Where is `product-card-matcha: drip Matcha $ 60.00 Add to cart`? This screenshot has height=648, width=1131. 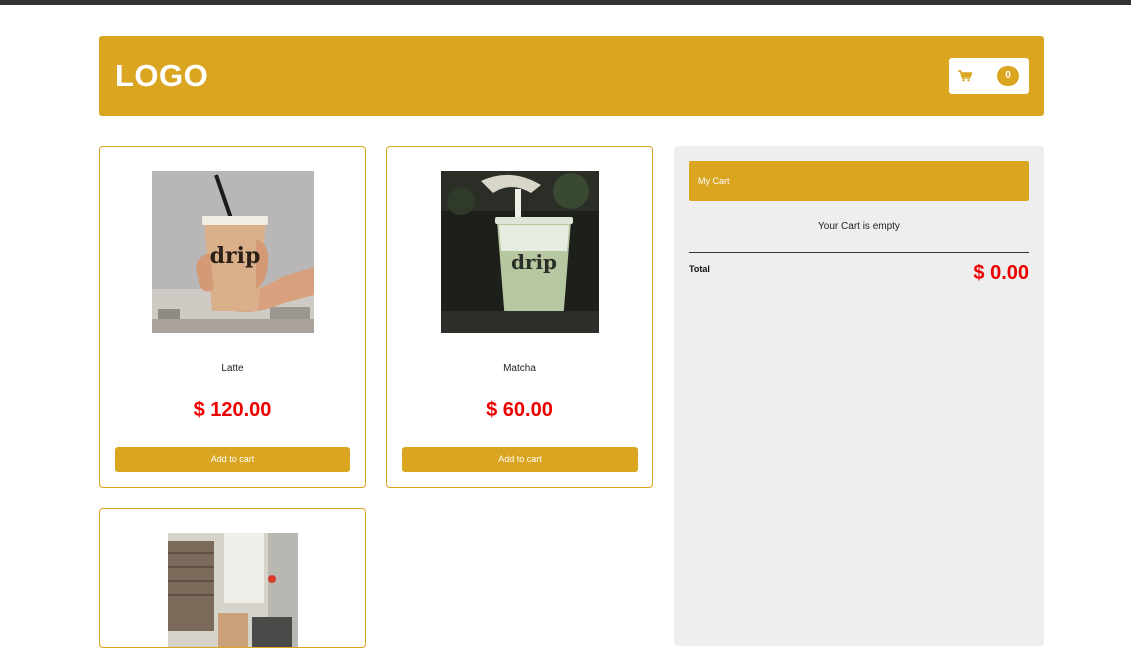
product-card-matcha: drip Matcha $ 60.00 Add to cart is located at coordinates (519, 317).